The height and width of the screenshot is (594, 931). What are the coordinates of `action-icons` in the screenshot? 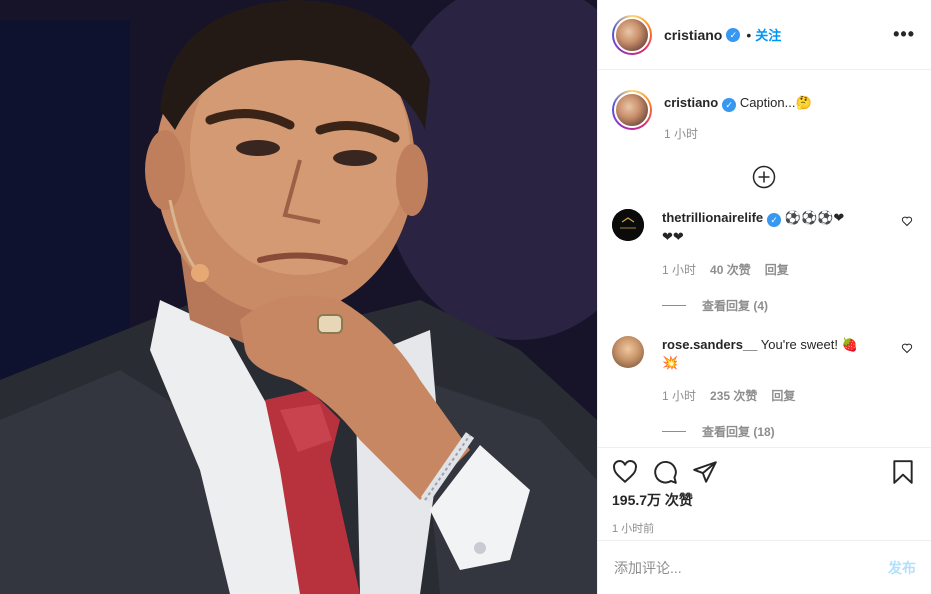 It's located at (764, 472).